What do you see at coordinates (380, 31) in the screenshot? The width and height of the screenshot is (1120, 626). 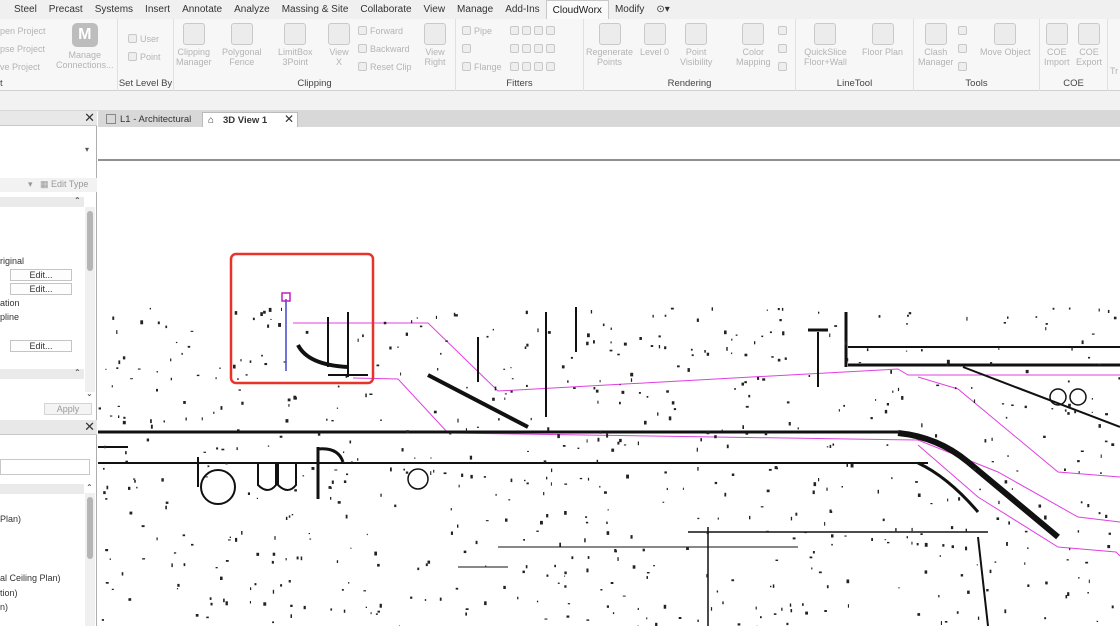 I see `forward-button: Forward` at bounding box center [380, 31].